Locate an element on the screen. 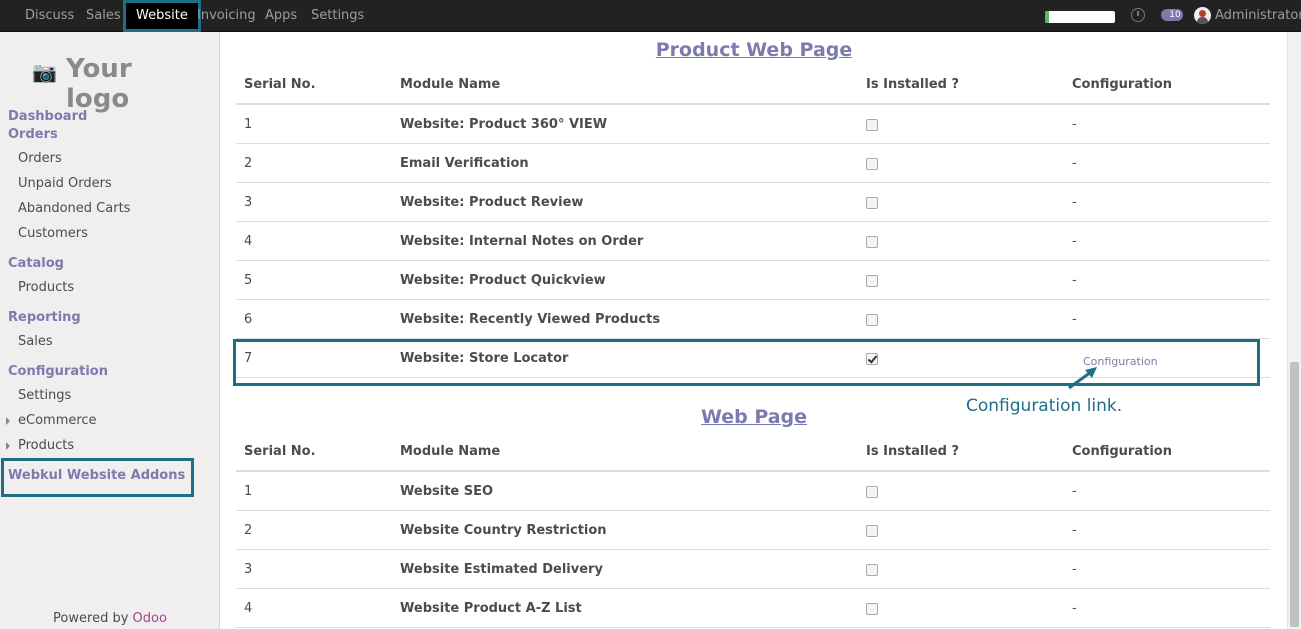  section-title-product-web-page: Product Web Page is located at coordinates (754, 50).